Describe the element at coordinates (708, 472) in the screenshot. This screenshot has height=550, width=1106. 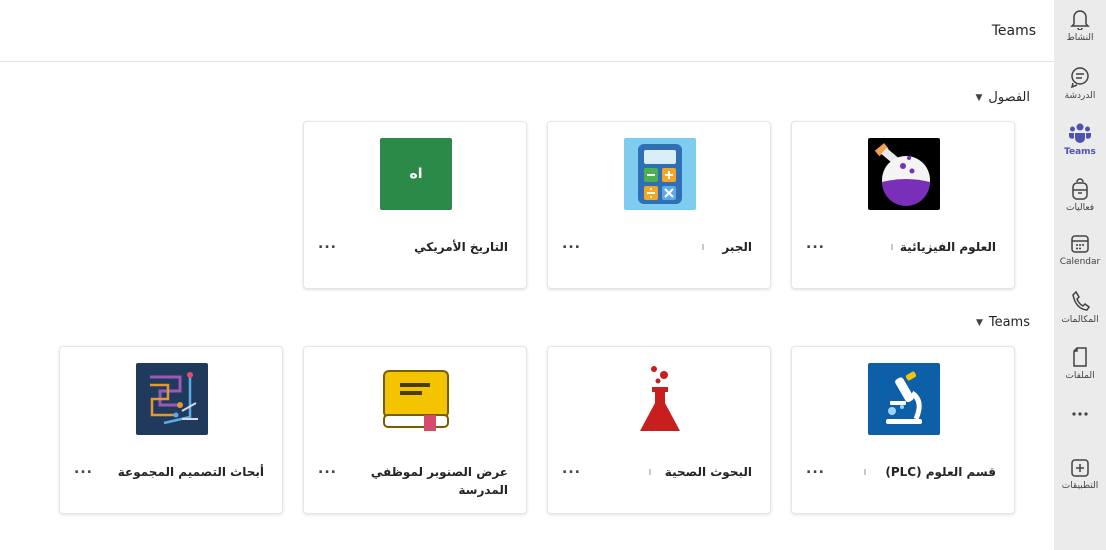
I see `team-card-name: البحوث الصحية` at that location.